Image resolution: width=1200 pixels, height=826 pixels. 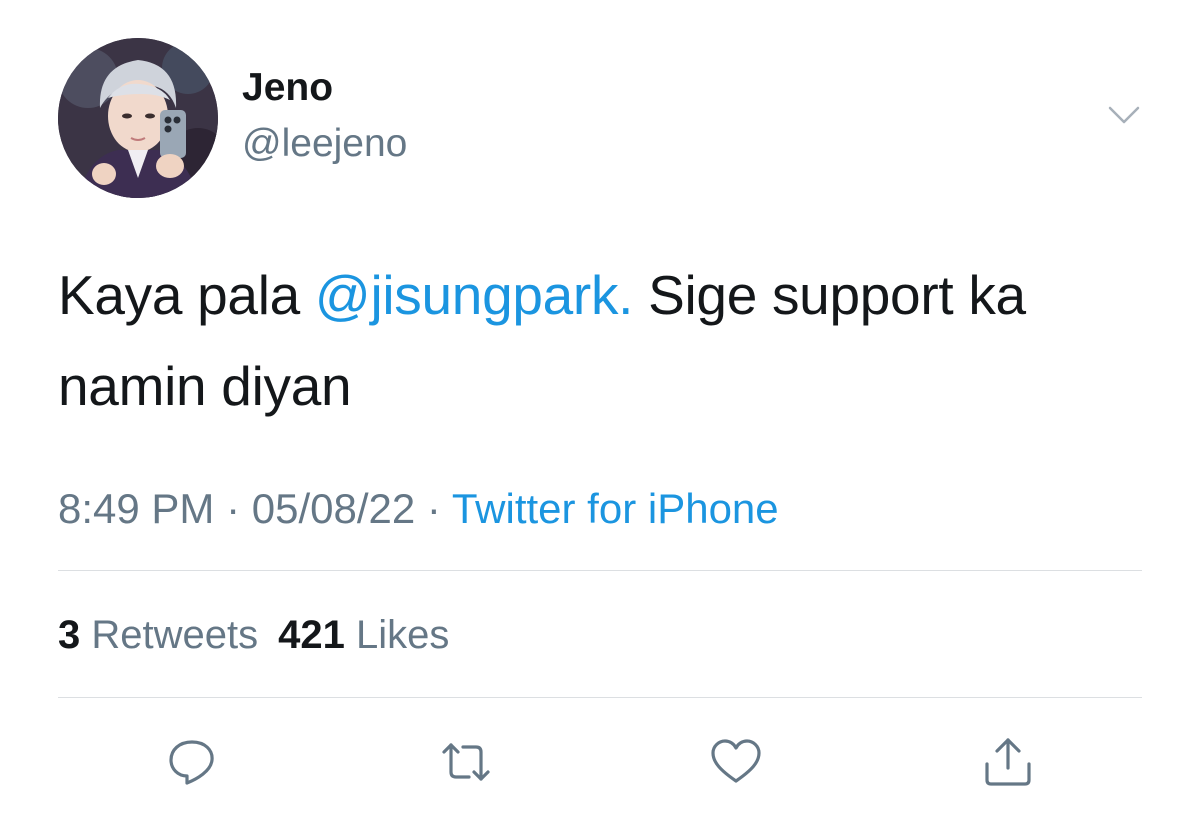 What do you see at coordinates (287, 88) in the screenshot?
I see `display-name: Jeno` at bounding box center [287, 88].